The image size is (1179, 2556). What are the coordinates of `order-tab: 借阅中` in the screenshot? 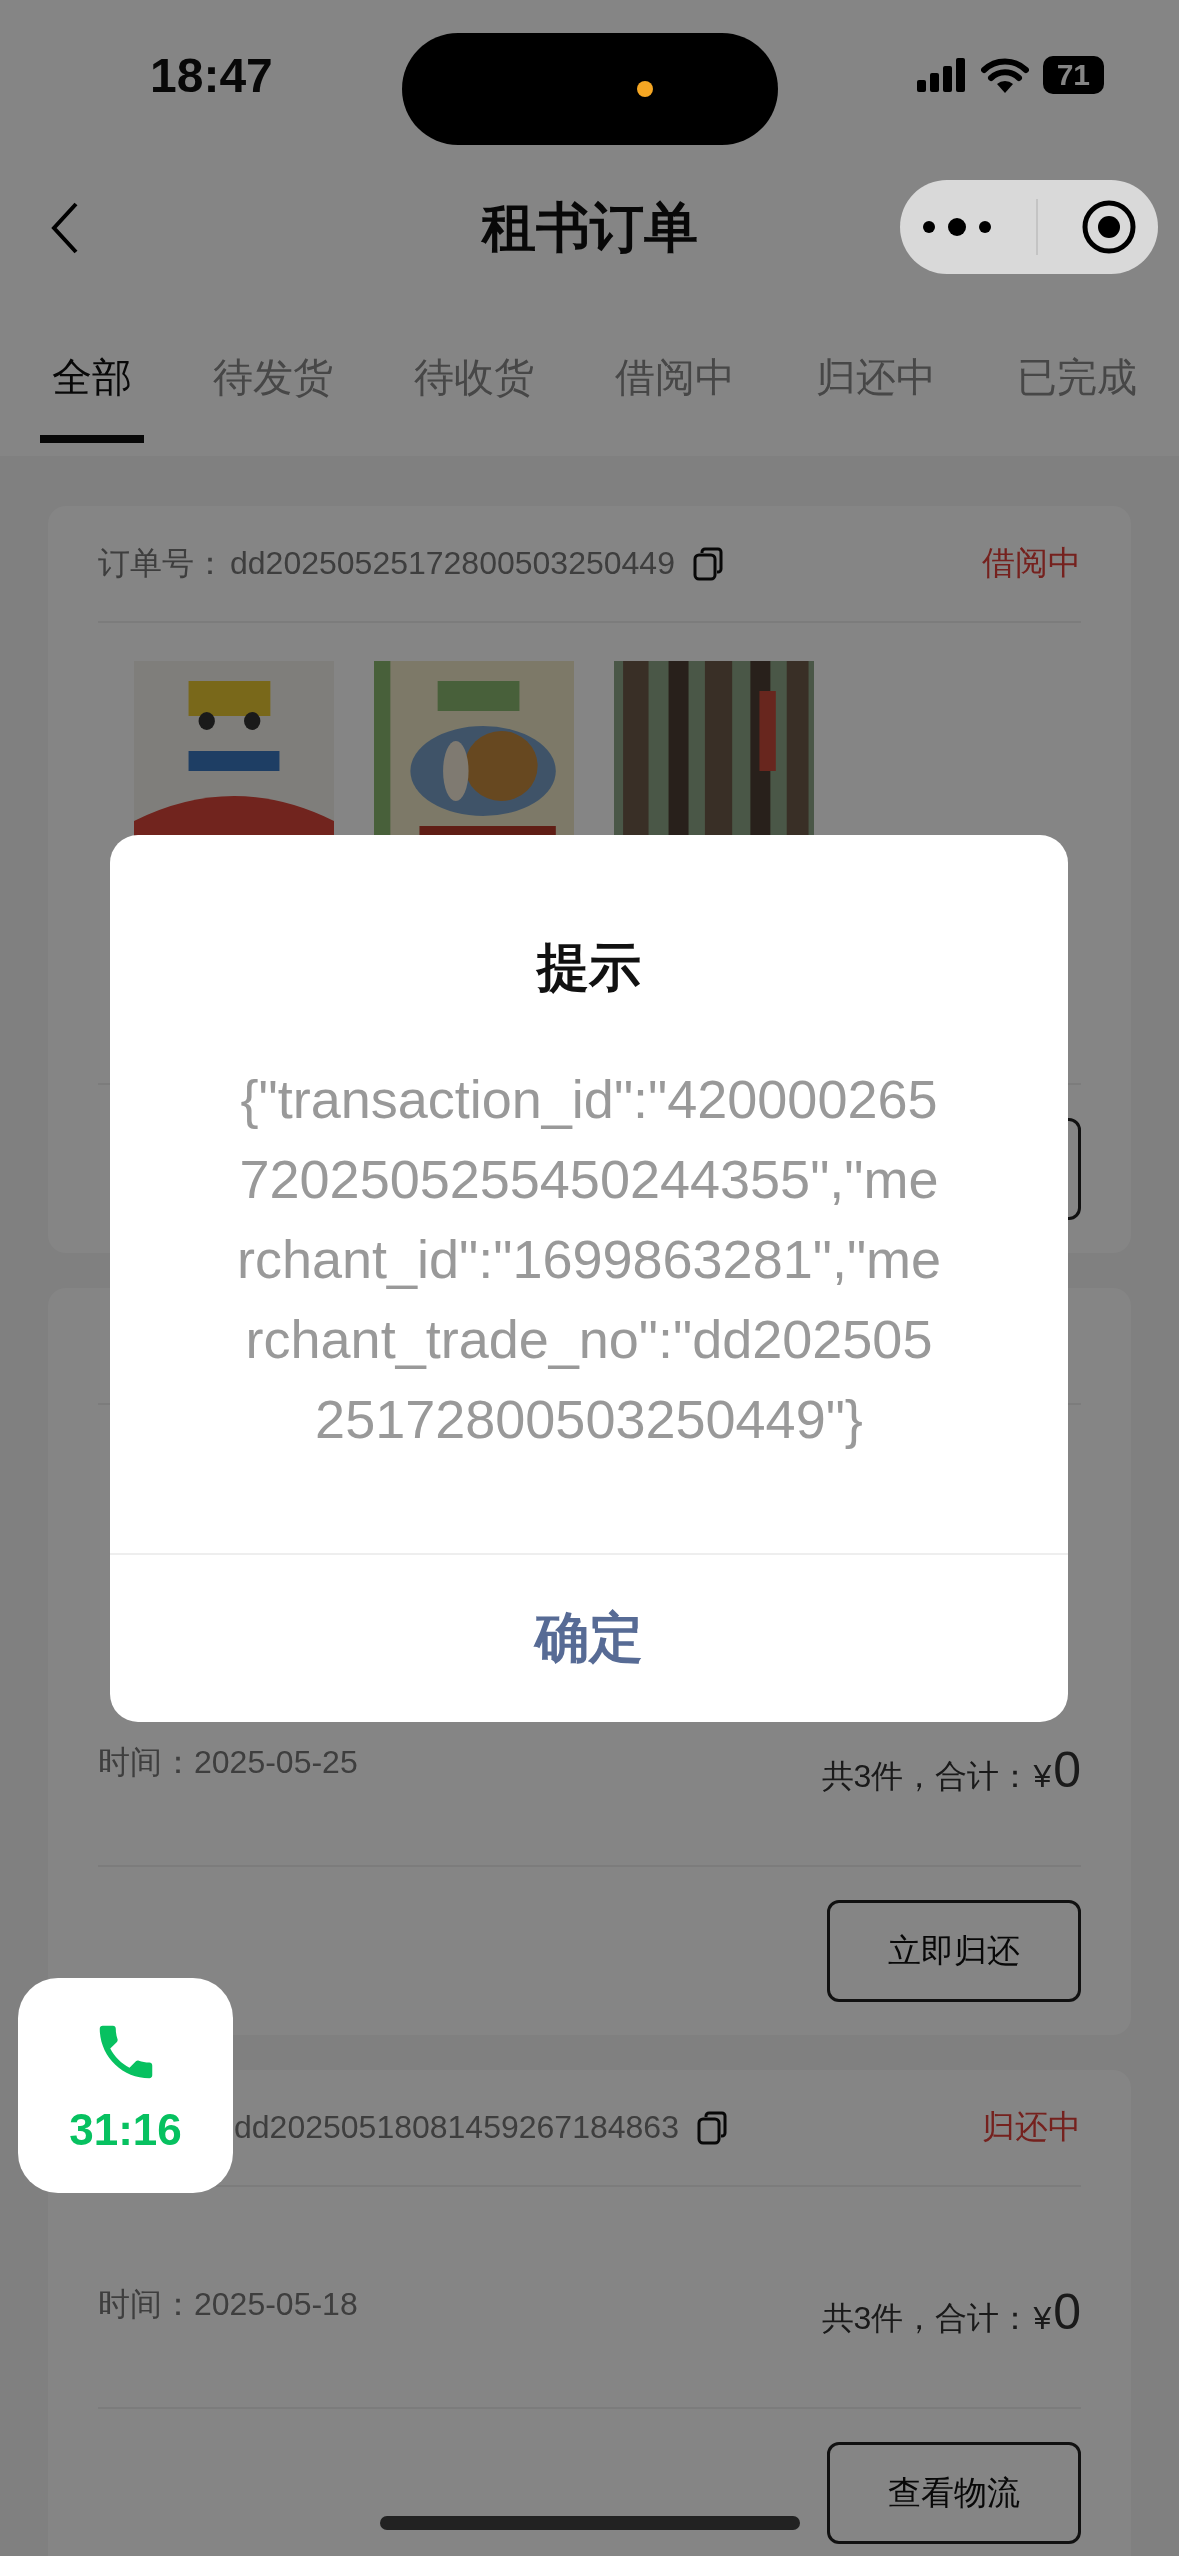 It's located at (675, 381).